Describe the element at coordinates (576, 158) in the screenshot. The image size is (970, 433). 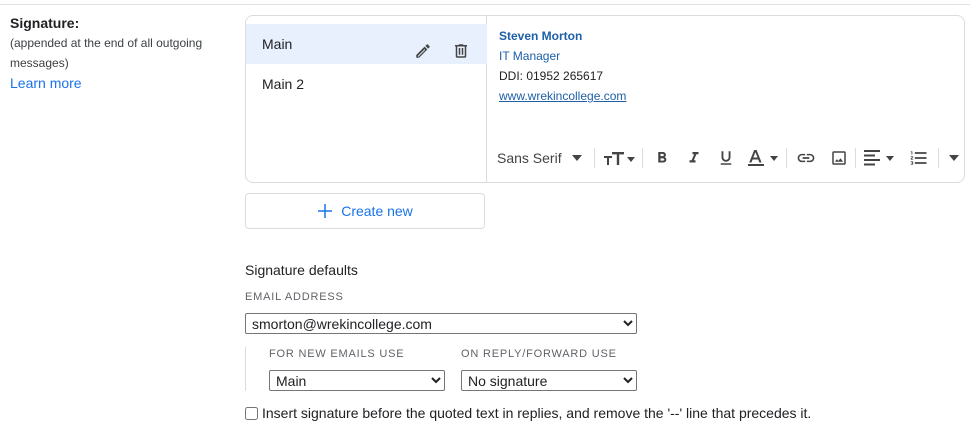
I see `chevron-down-icon` at that location.